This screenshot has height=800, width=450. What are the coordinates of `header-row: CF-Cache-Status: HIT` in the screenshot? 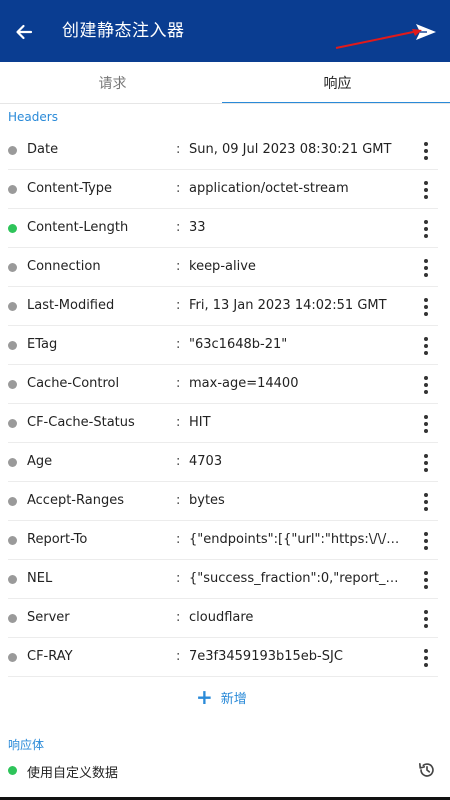 It's located at (225, 423).